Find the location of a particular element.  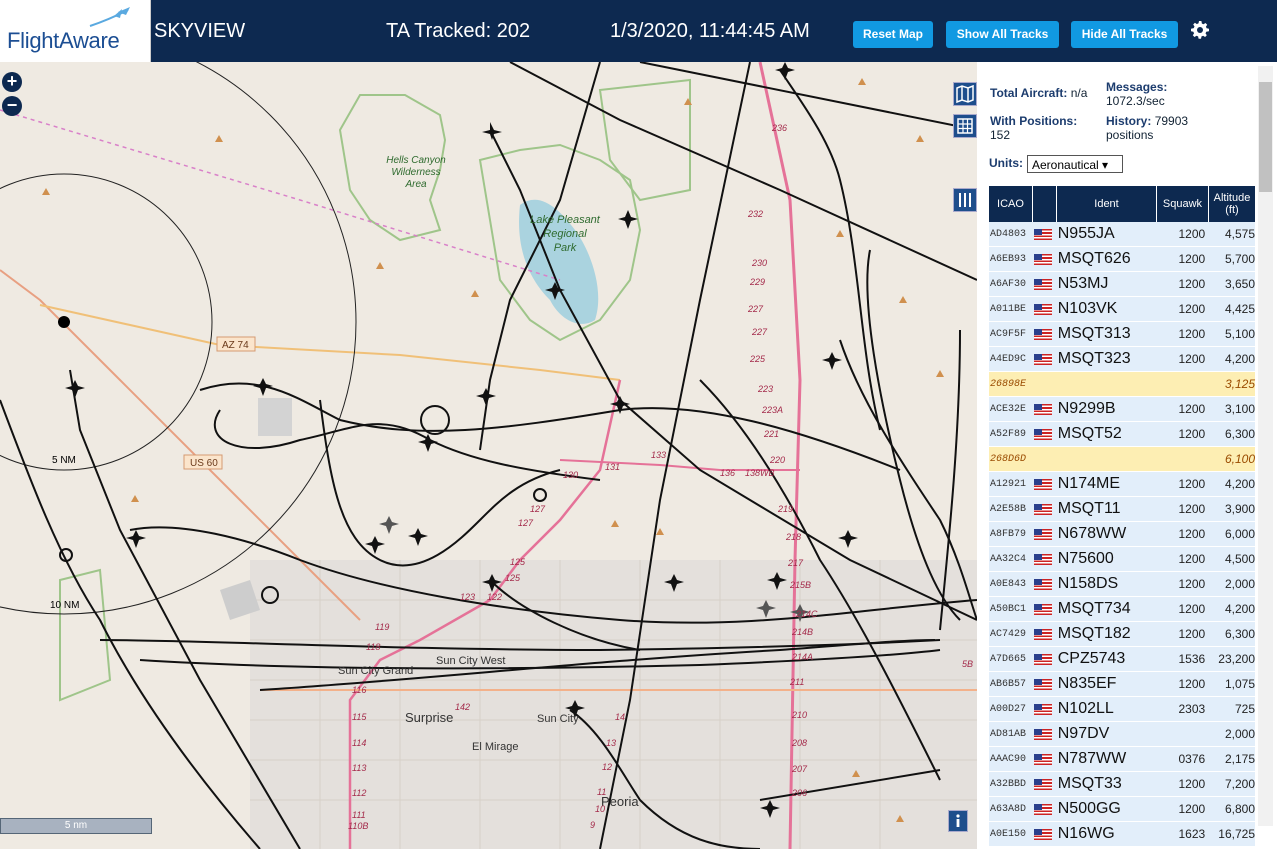

table-row: A32BBD MSQT33 1200 7,200 is located at coordinates (1122, 784).